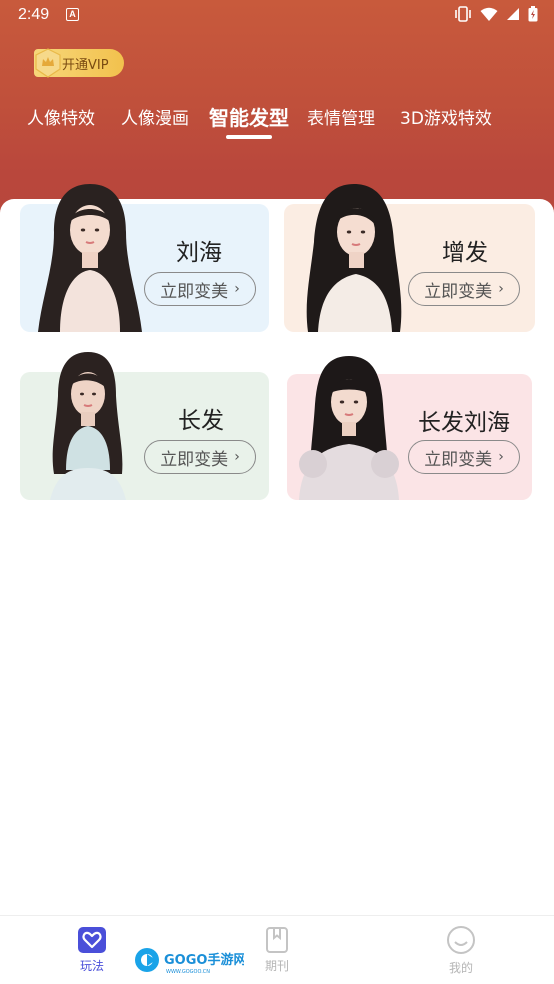 The image size is (554, 984). What do you see at coordinates (201, 421) in the screenshot?
I see `card-title: 长发` at bounding box center [201, 421].